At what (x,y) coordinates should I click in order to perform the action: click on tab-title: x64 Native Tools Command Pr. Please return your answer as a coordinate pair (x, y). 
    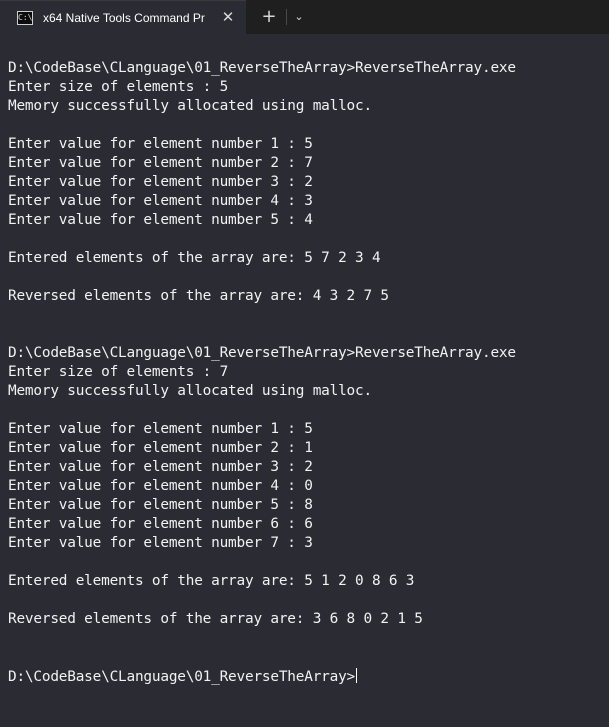
    Looking at the image, I should click on (124, 18).